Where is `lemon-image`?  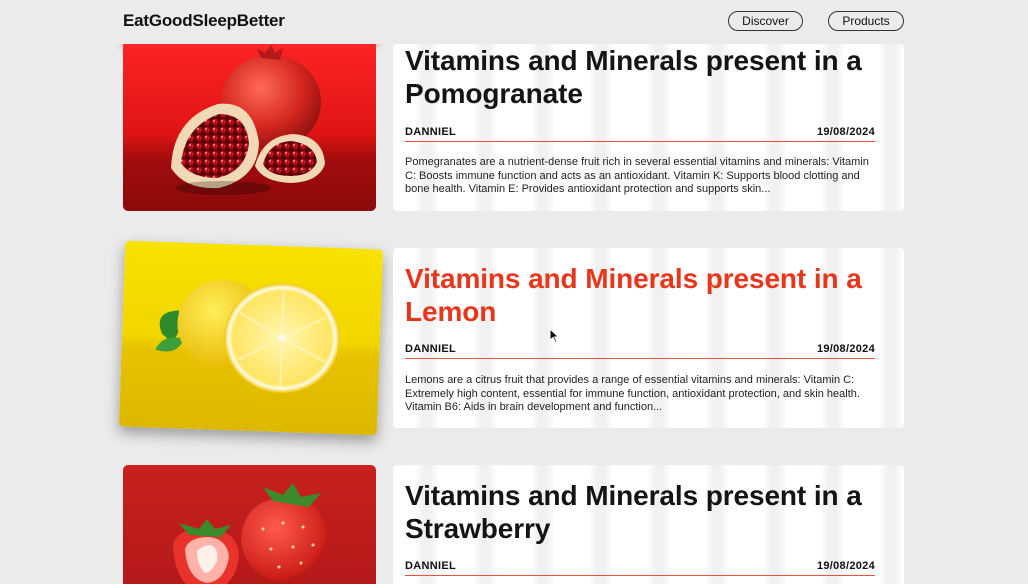
lemon-image is located at coordinates (251, 338).